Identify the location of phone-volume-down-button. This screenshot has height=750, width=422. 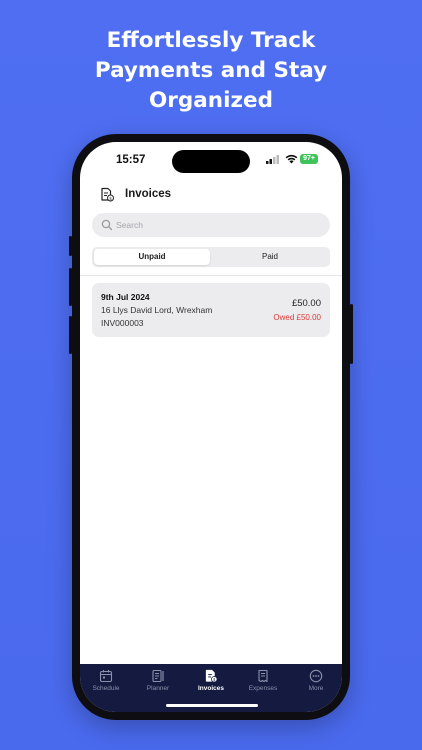
(70, 335).